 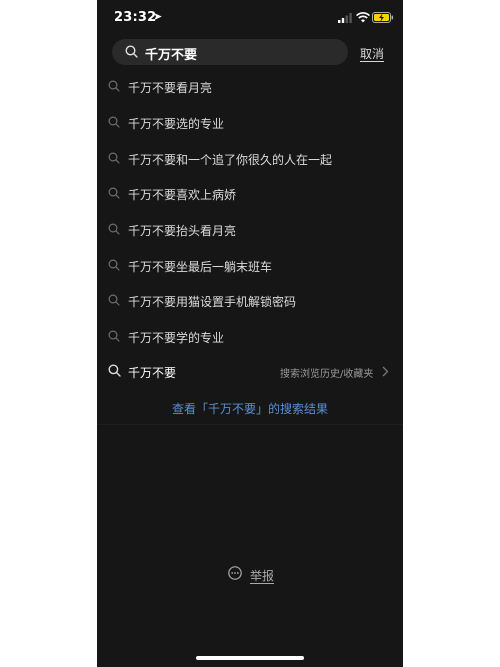 I want to click on suggestion-item: 千万不要选的专业, so click(x=250, y=123).